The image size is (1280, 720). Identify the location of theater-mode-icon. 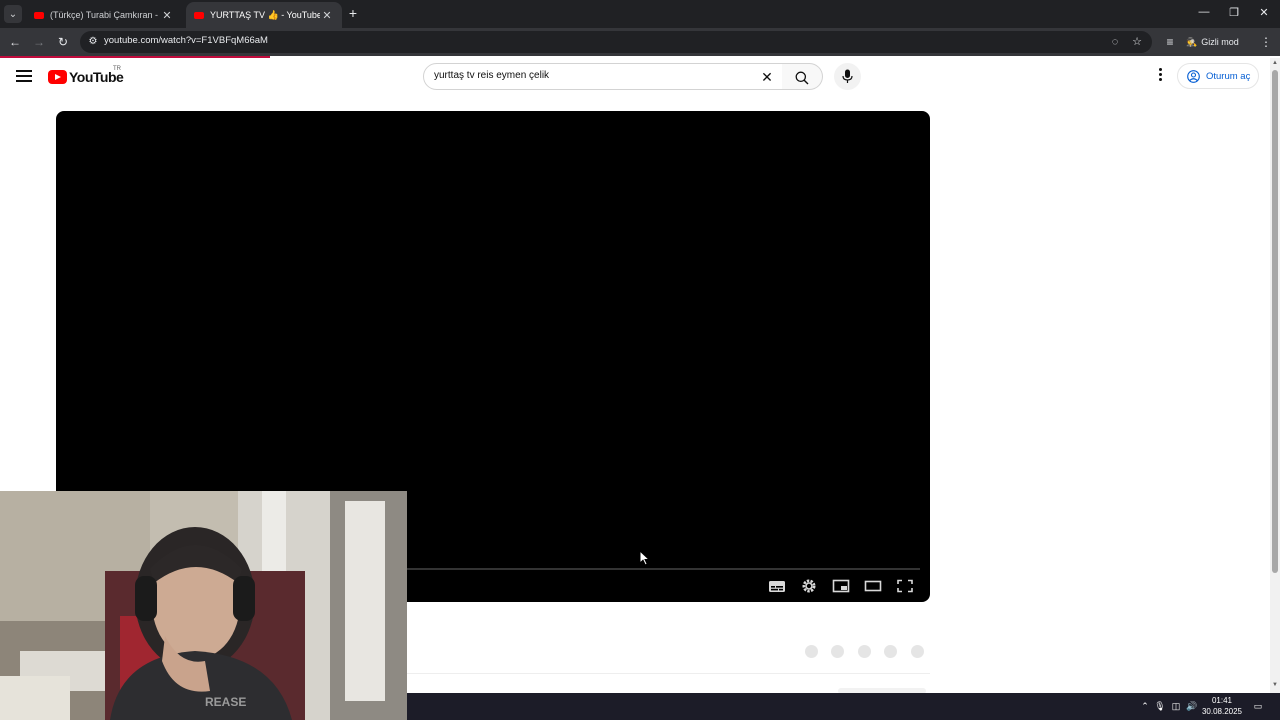
(873, 586).